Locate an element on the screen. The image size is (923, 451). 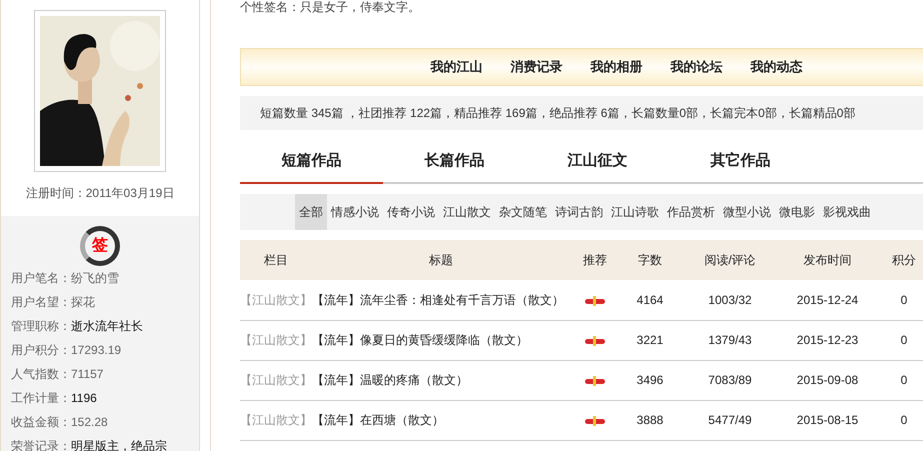
article-link: 【流年】流年尘香：相逢处有千言万语（散文） is located at coordinates (441, 300).